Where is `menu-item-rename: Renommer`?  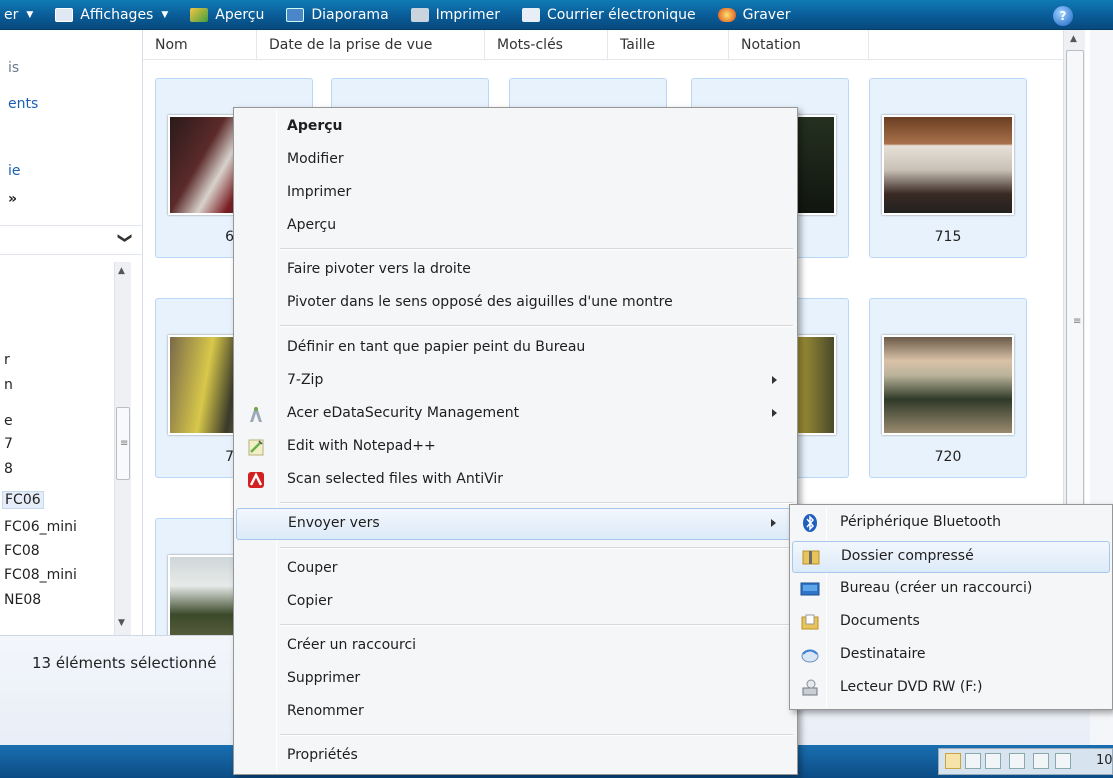
menu-item-rename: Renommer is located at coordinates (515, 713).